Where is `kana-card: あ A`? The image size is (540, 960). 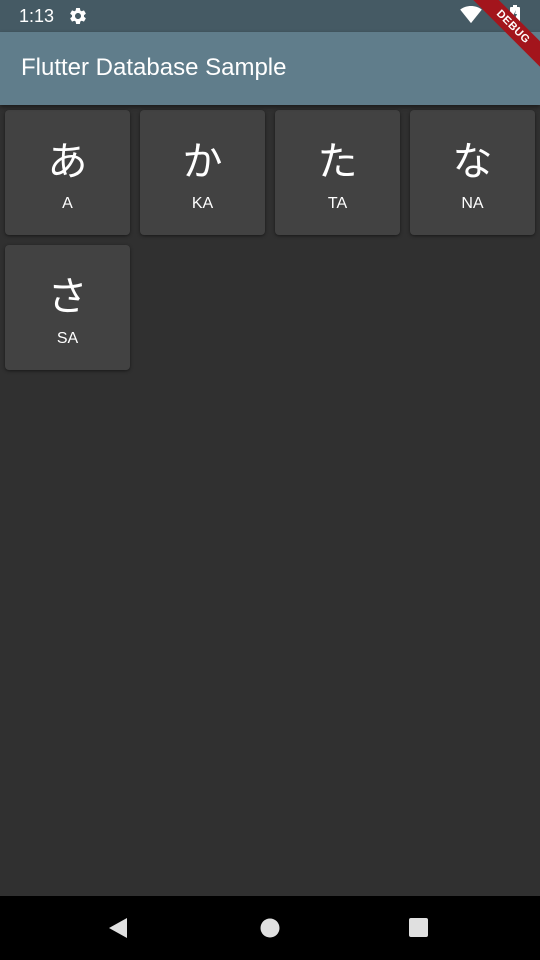
kana-card: あ A is located at coordinates (67, 172).